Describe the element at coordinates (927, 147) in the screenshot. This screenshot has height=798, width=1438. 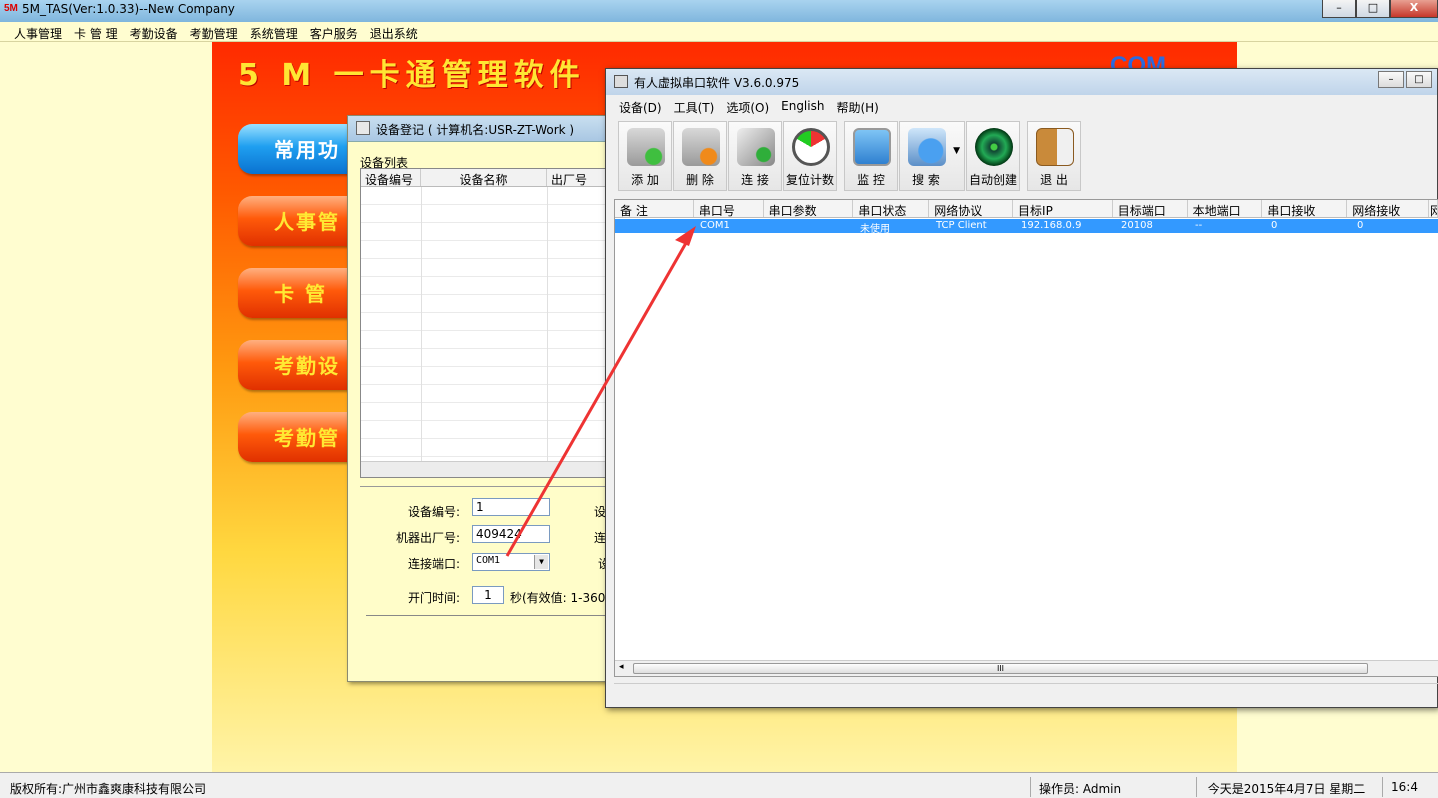
I see `search-network-icon` at that location.